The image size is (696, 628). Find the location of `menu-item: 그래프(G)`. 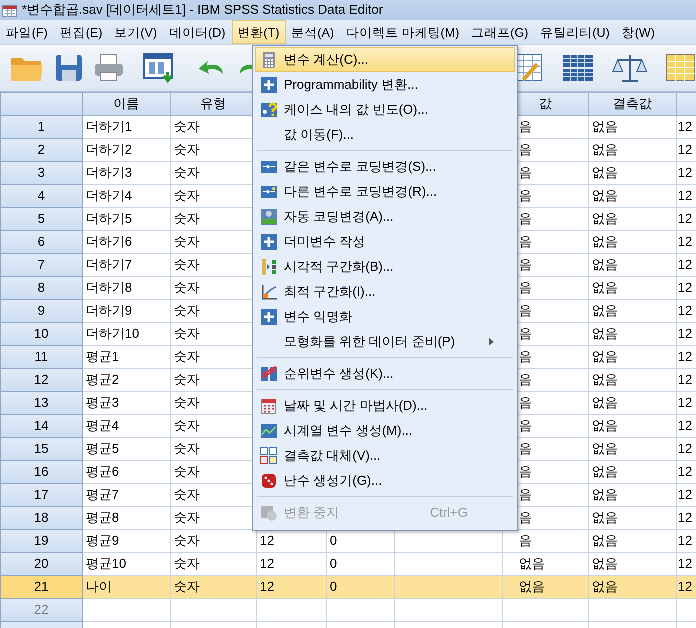

menu-item: 그래프(G) is located at coordinates (500, 32).